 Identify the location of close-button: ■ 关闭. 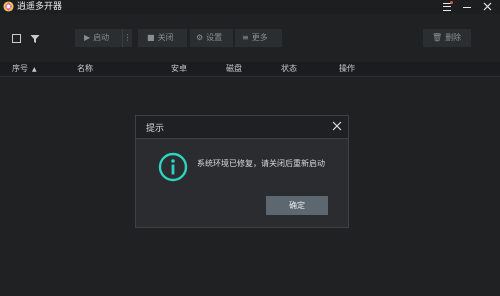
(162, 38).